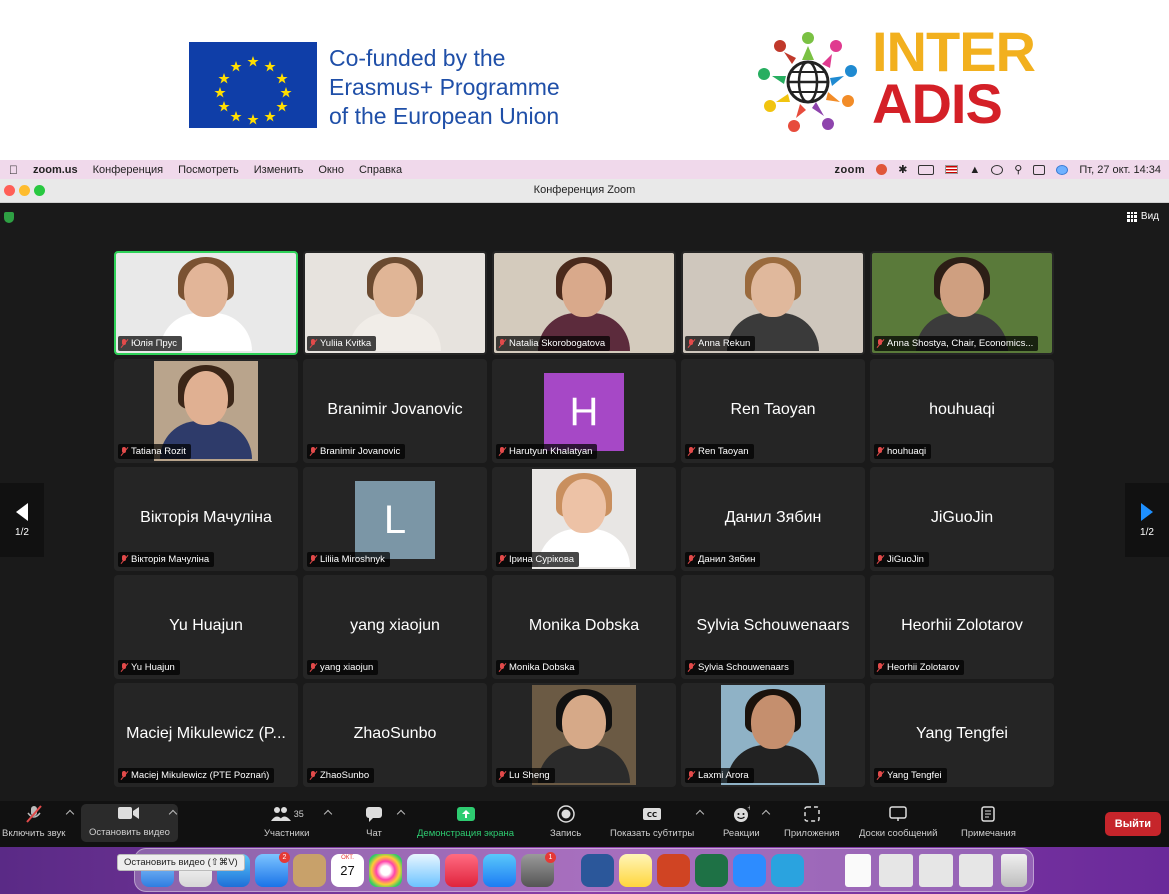 The width and height of the screenshot is (1169, 894). What do you see at coordinates (538, 869) in the screenshot?
I see `system-settings-icon: 1` at bounding box center [538, 869].